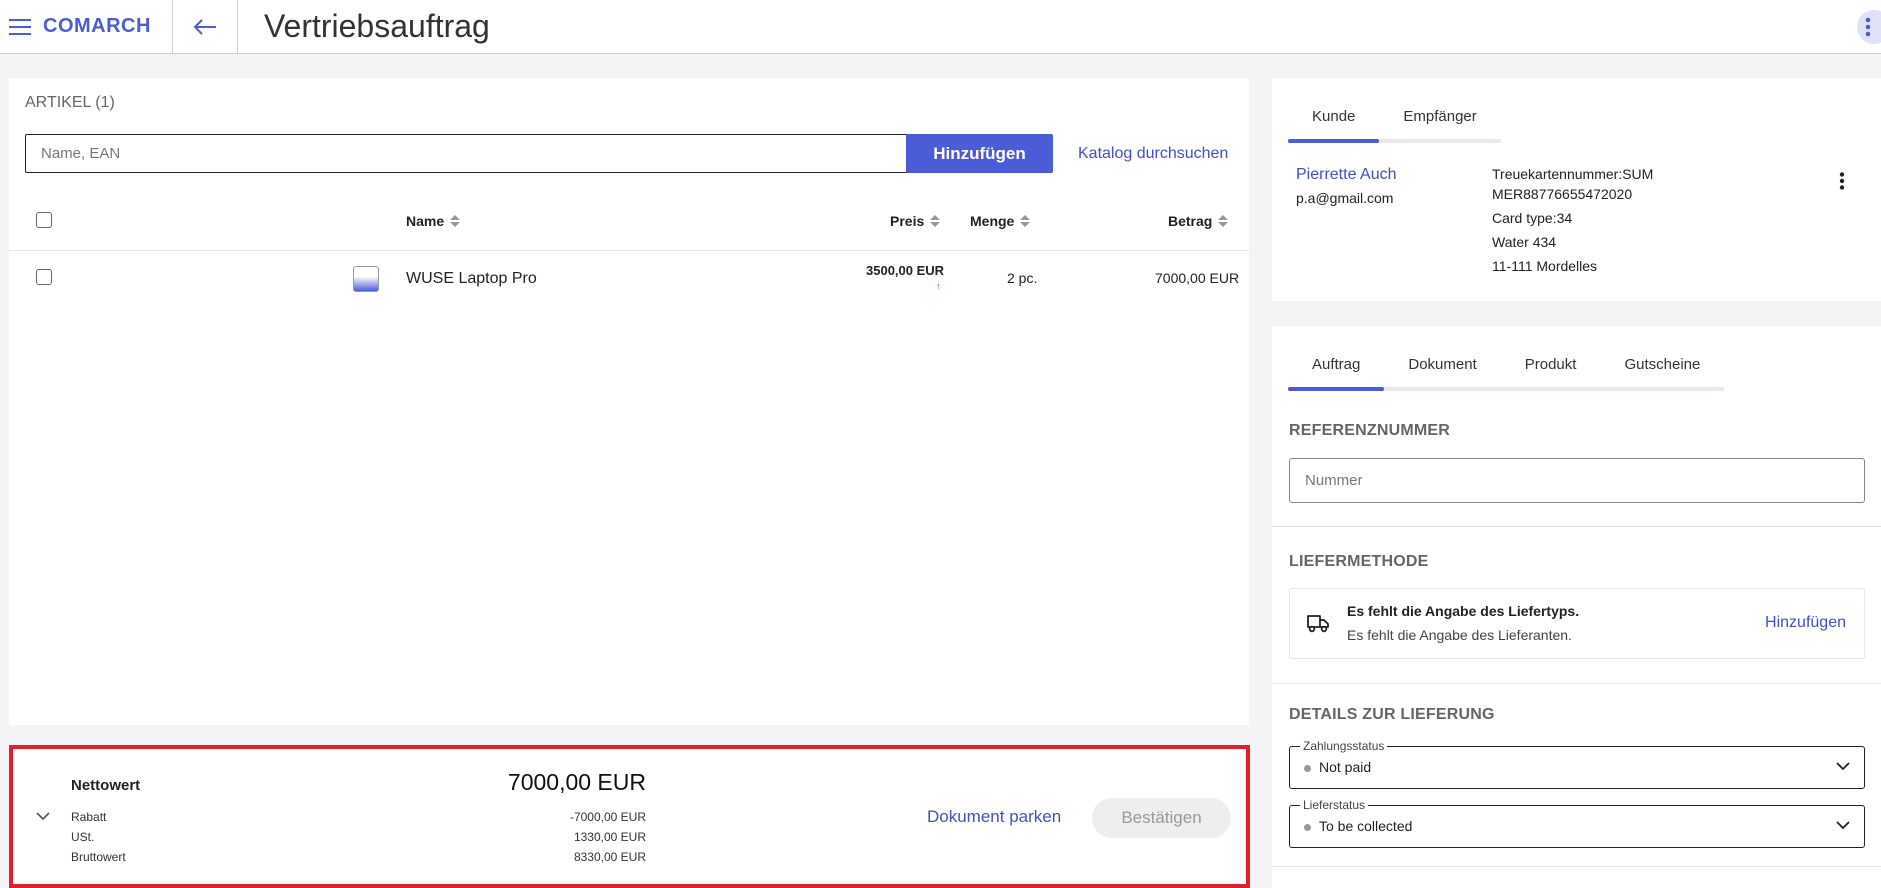  Describe the element at coordinates (1022, 278) in the screenshot. I see `product-quantity: 2 pc.` at that location.